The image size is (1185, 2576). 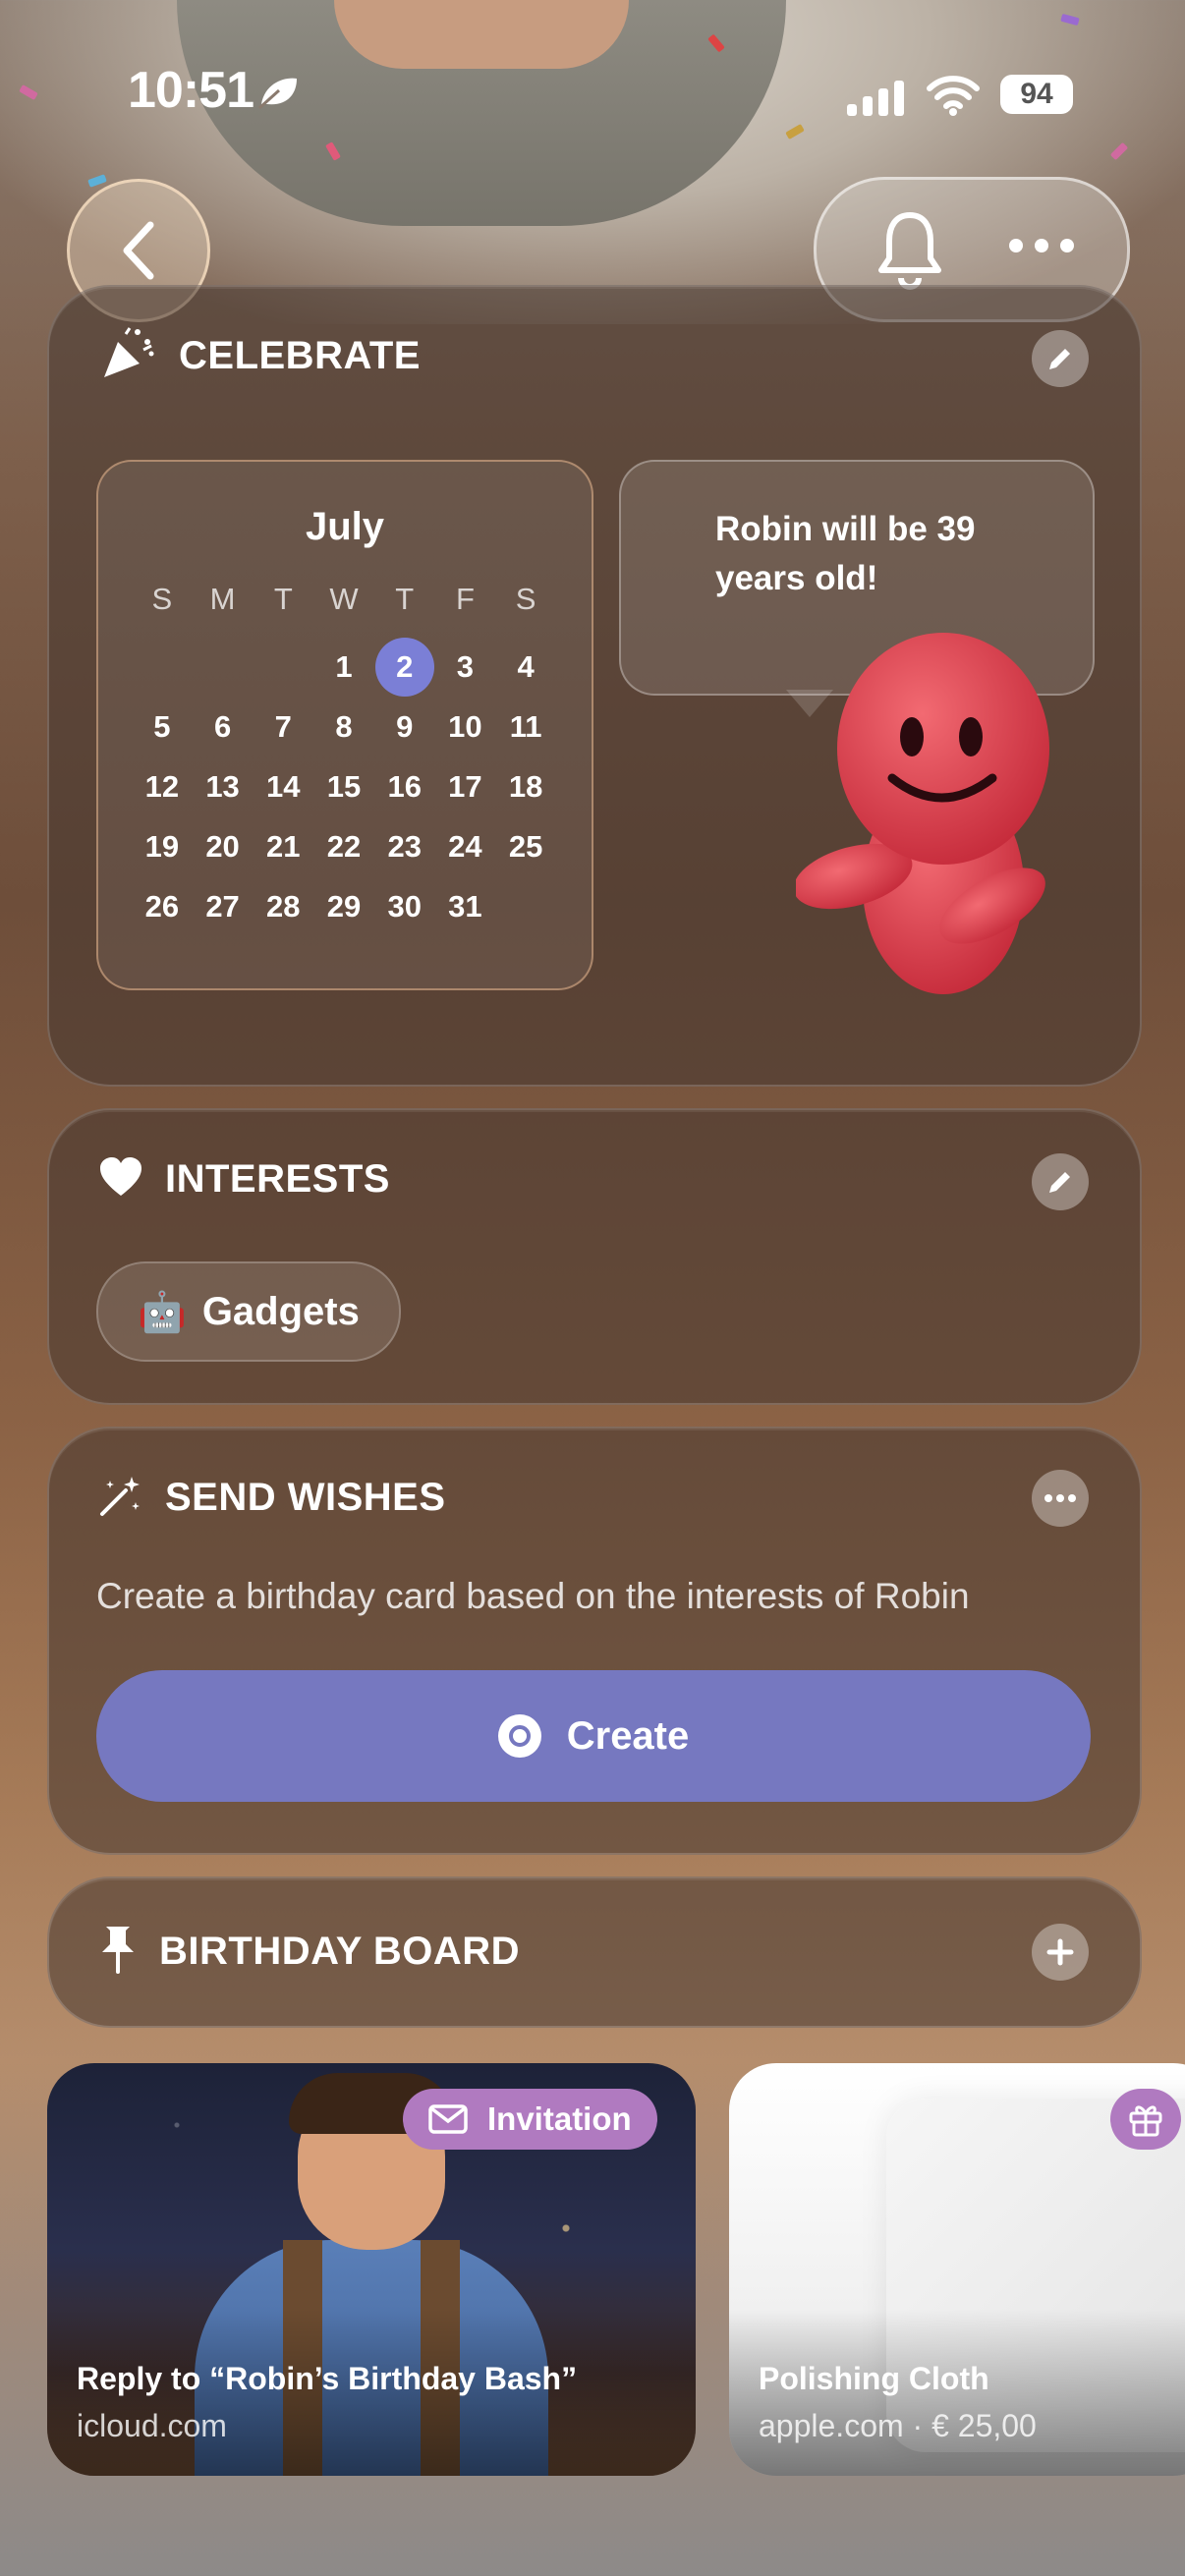 What do you see at coordinates (163, 1312) in the screenshot?
I see `robot-emoji-icon: 🤖` at bounding box center [163, 1312].